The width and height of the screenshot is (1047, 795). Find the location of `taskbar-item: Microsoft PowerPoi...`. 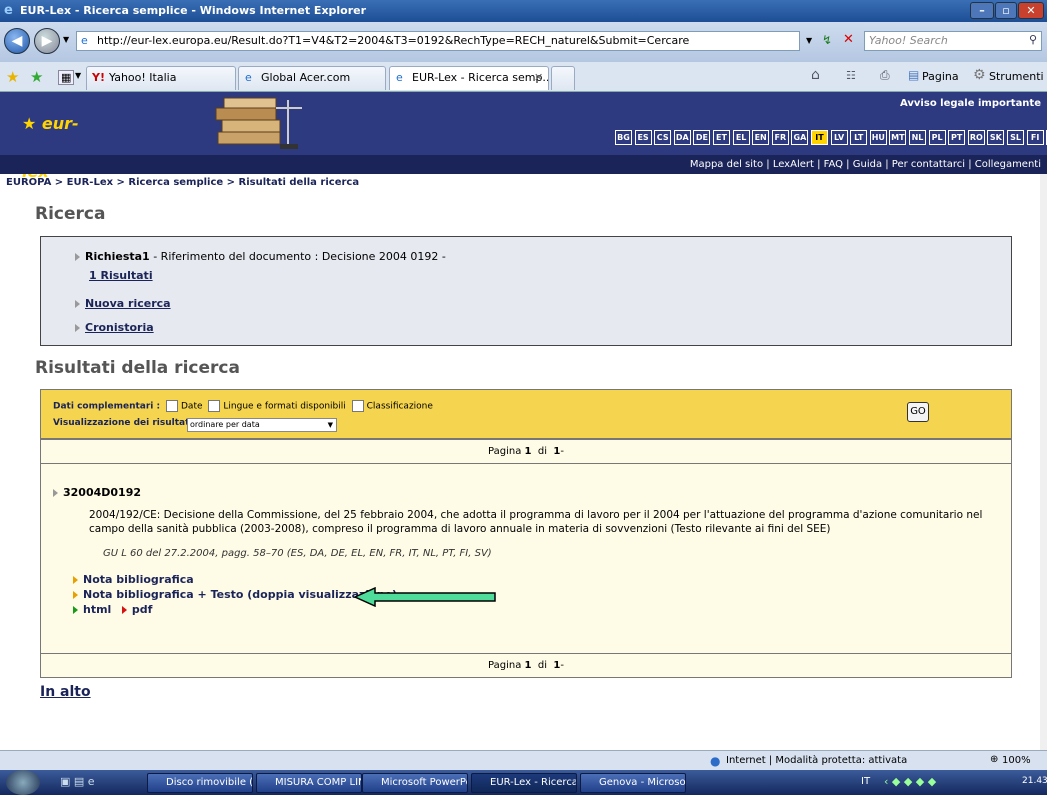

taskbar-item: Microsoft PowerPoi... is located at coordinates (415, 783).